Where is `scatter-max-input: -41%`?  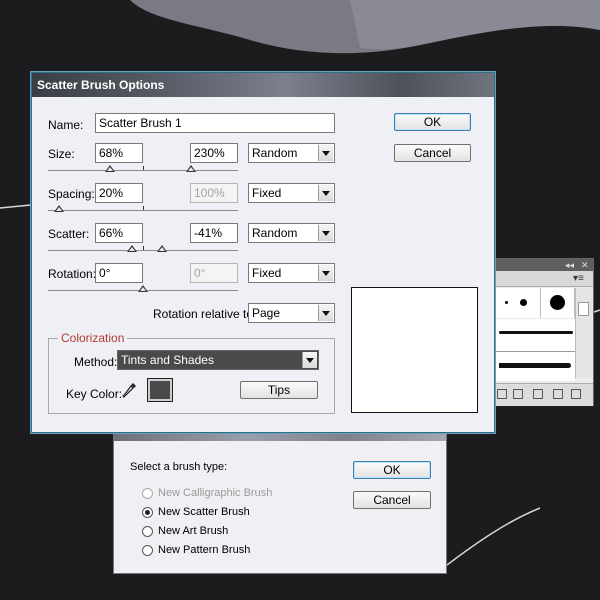
scatter-max-input: -41% is located at coordinates (214, 233).